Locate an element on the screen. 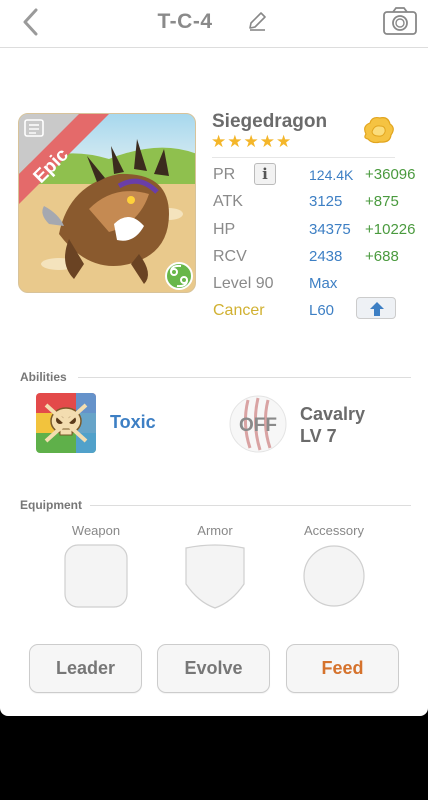 This screenshot has height=800, width=428. sign-upgrade-button is located at coordinates (376, 308).